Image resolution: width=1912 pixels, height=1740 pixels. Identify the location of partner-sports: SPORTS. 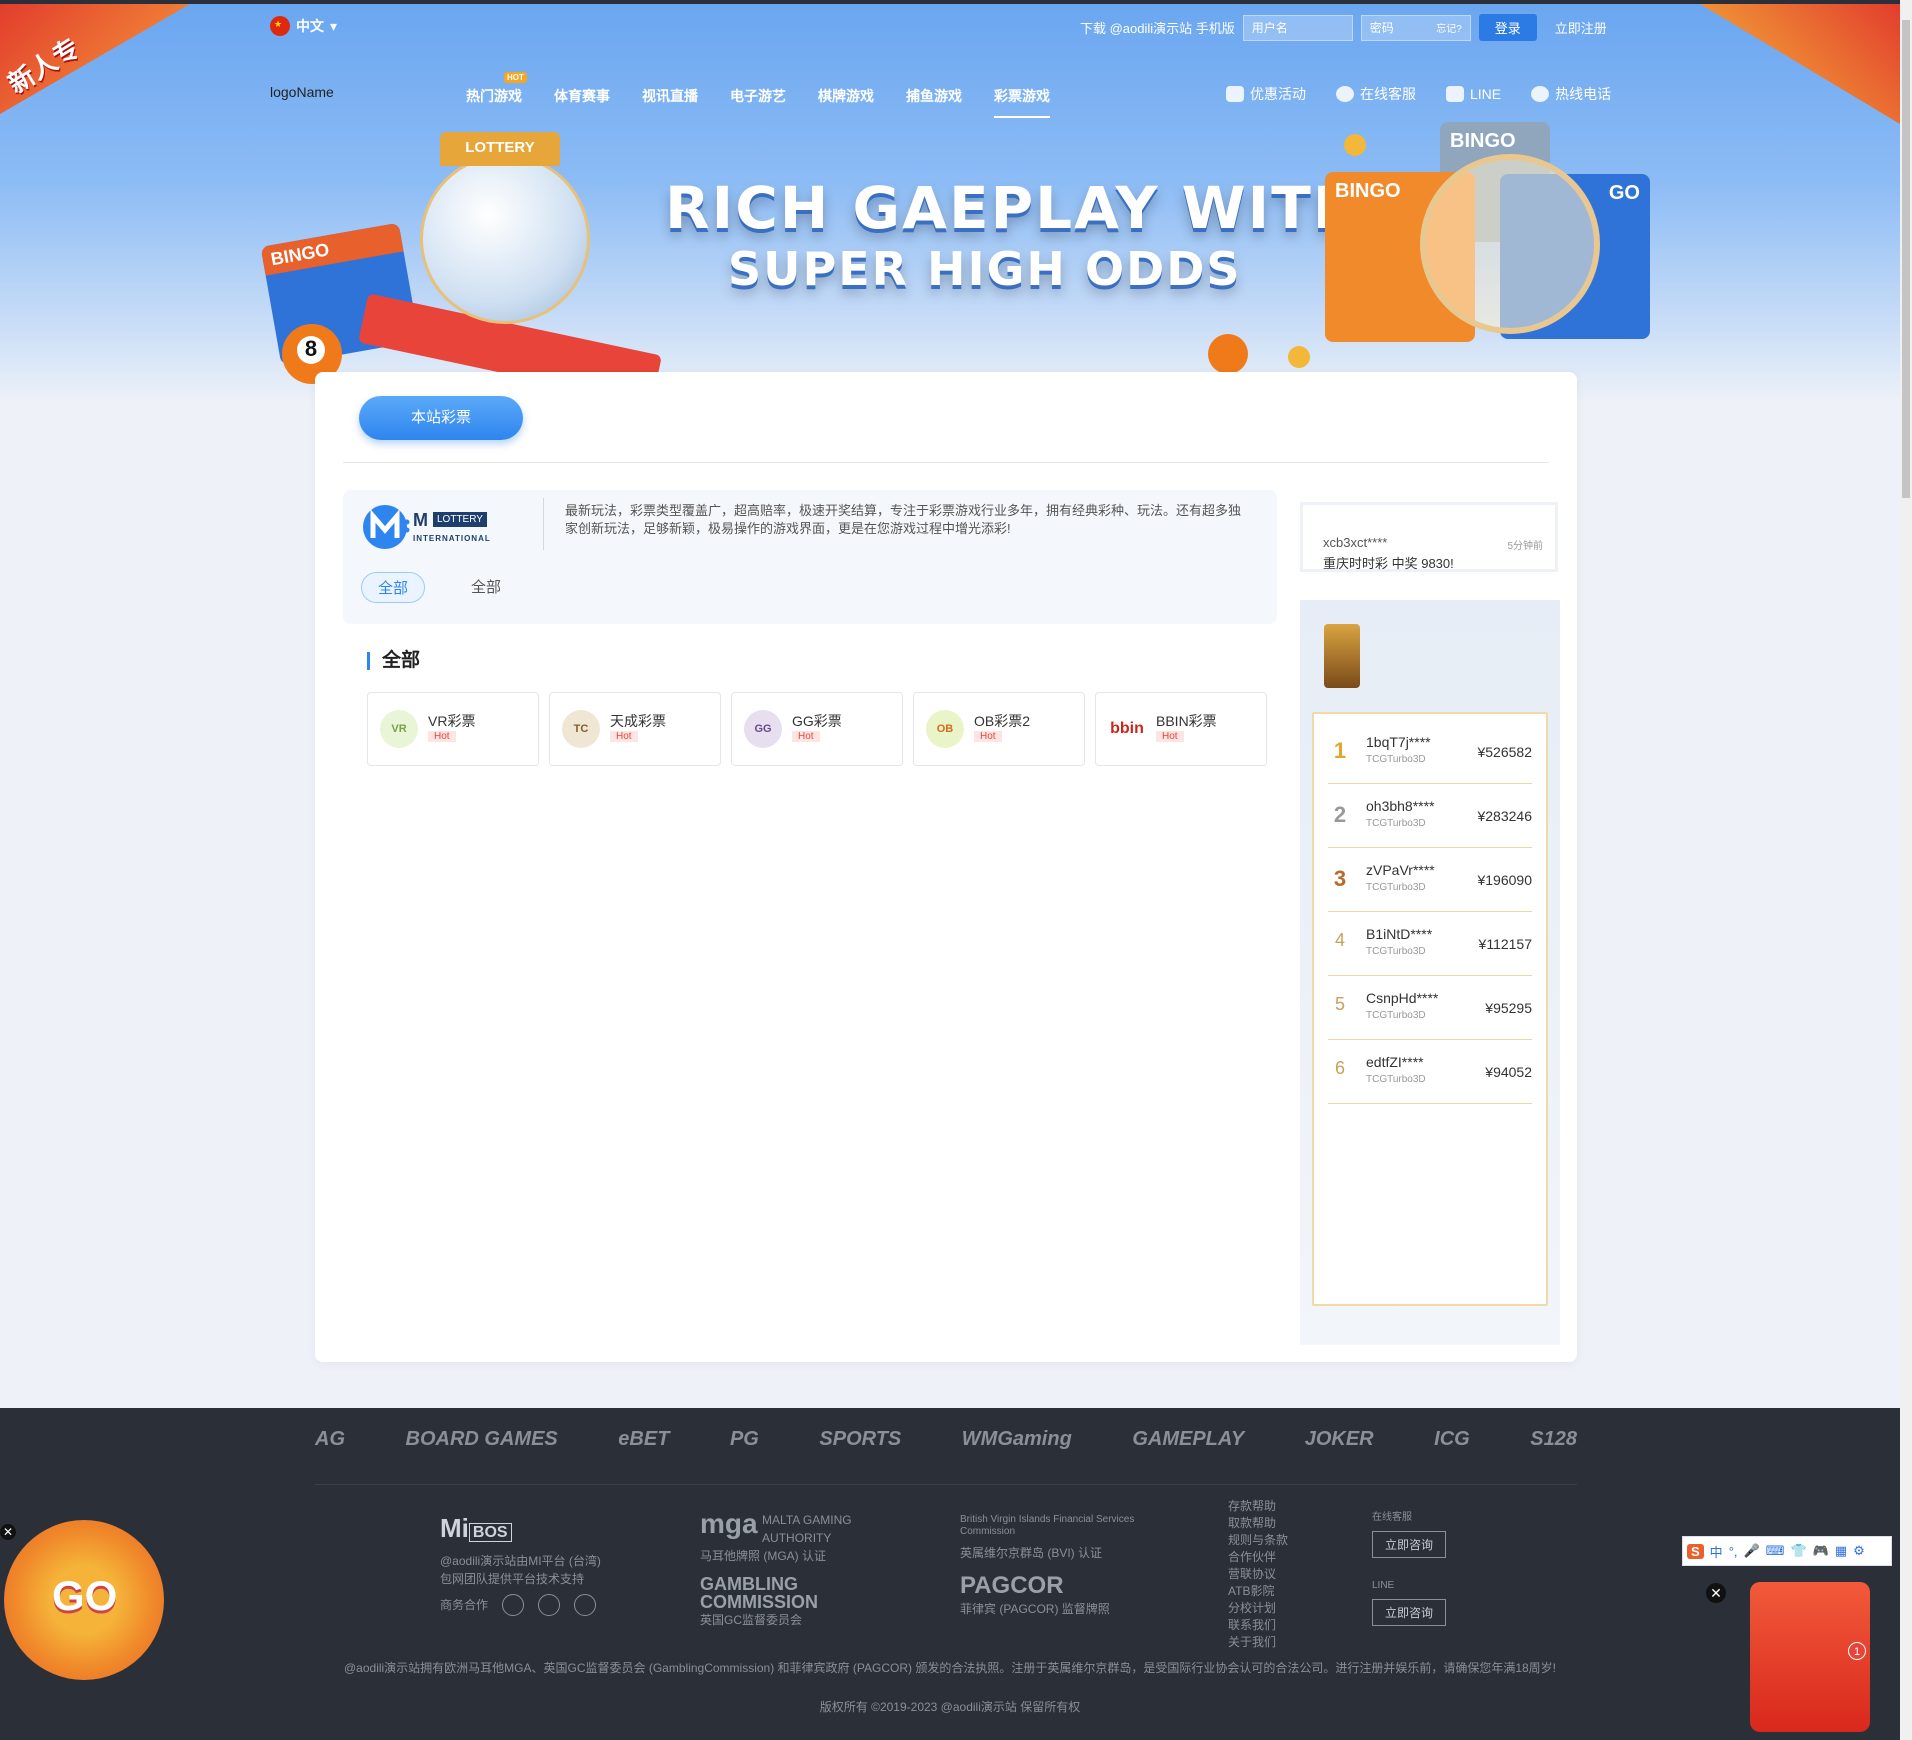
(860, 1439).